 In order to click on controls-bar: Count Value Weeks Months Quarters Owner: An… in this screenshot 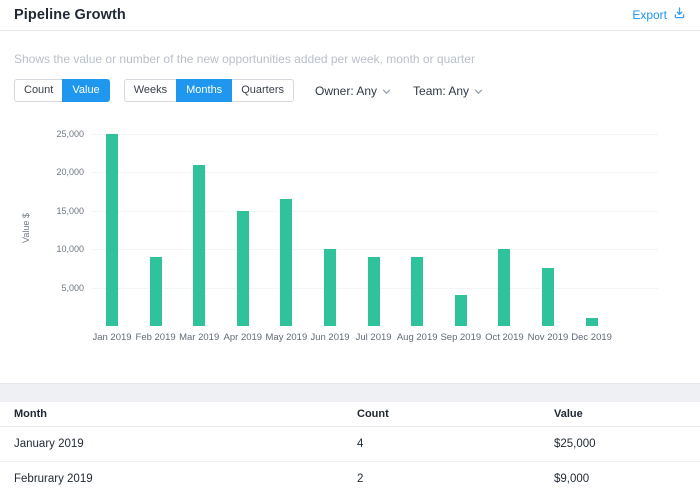, I will do `click(350, 90)`.